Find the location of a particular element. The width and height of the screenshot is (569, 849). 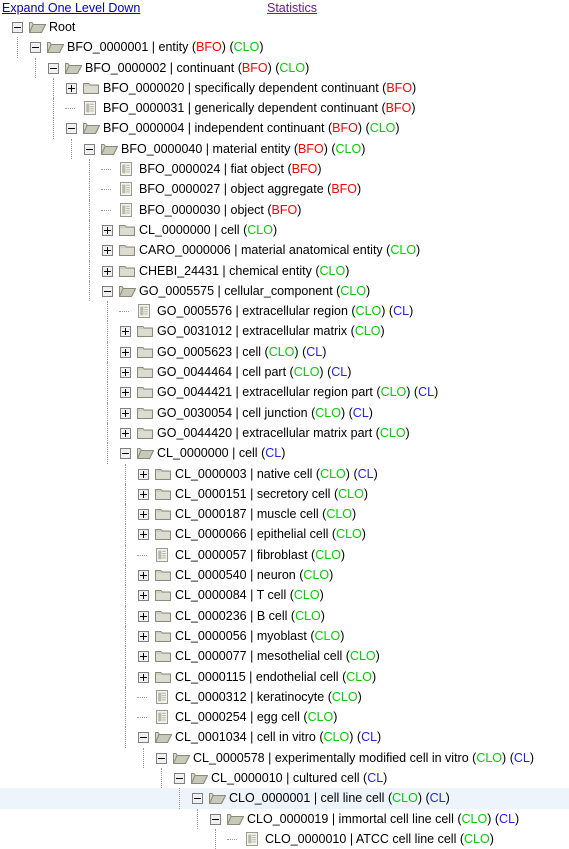

tree-row: CL_0000254 | egg cell (CLO) is located at coordinates (284, 717).